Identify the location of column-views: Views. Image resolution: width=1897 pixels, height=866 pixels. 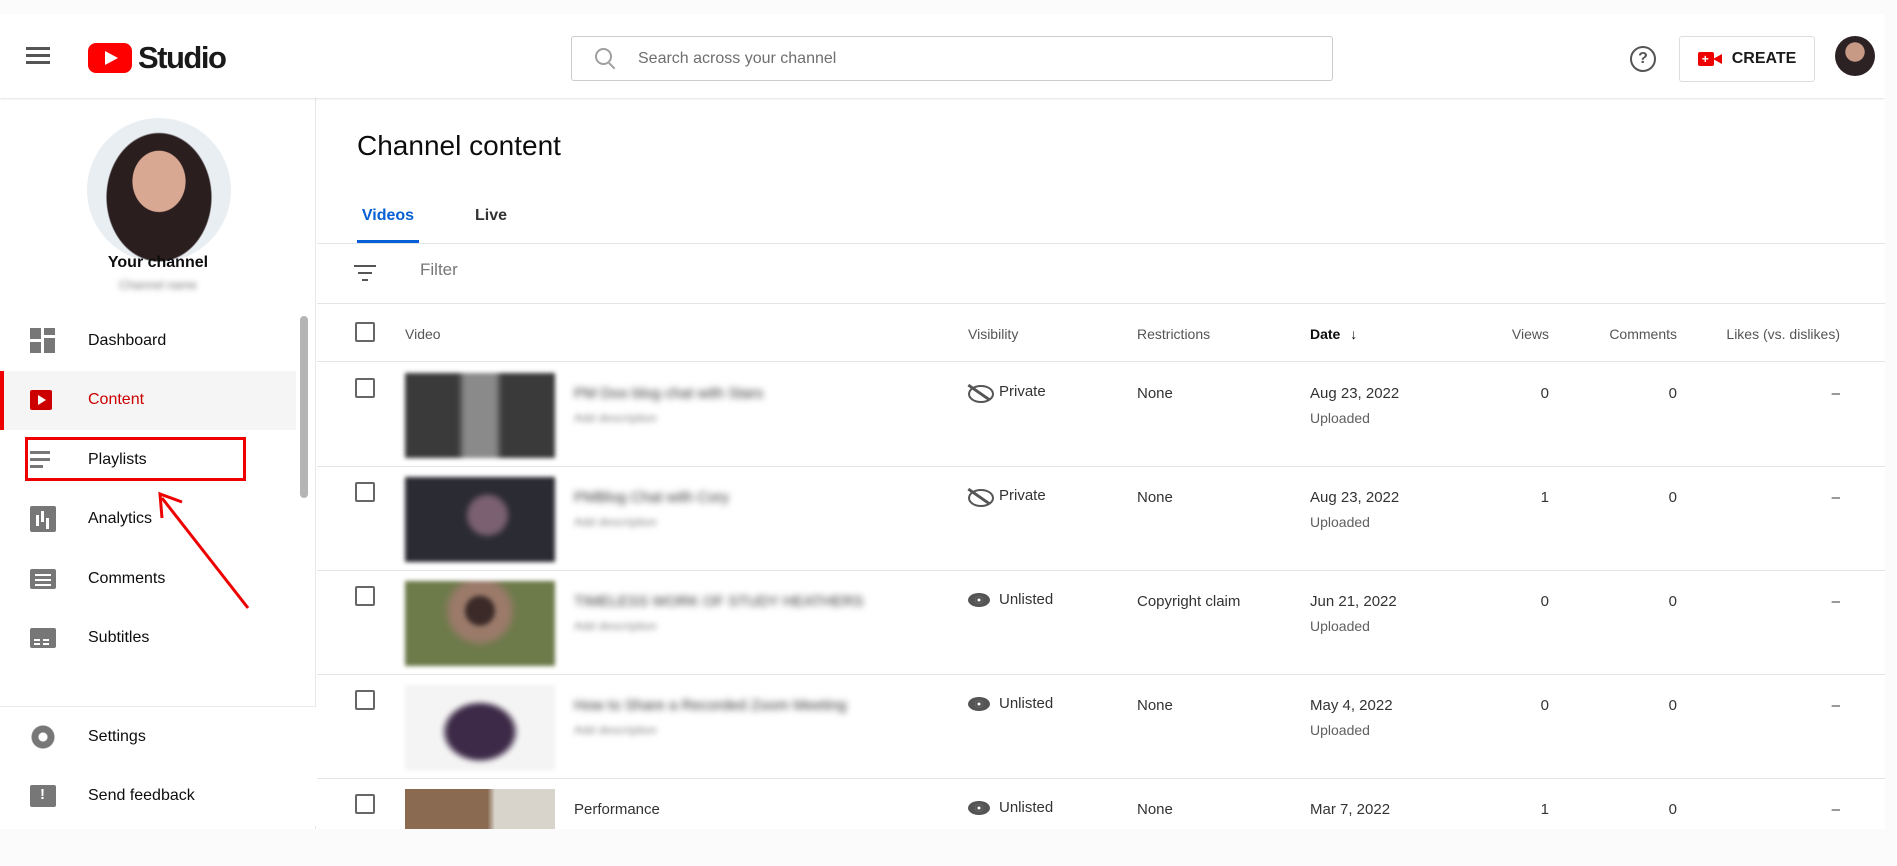
(1498, 334).